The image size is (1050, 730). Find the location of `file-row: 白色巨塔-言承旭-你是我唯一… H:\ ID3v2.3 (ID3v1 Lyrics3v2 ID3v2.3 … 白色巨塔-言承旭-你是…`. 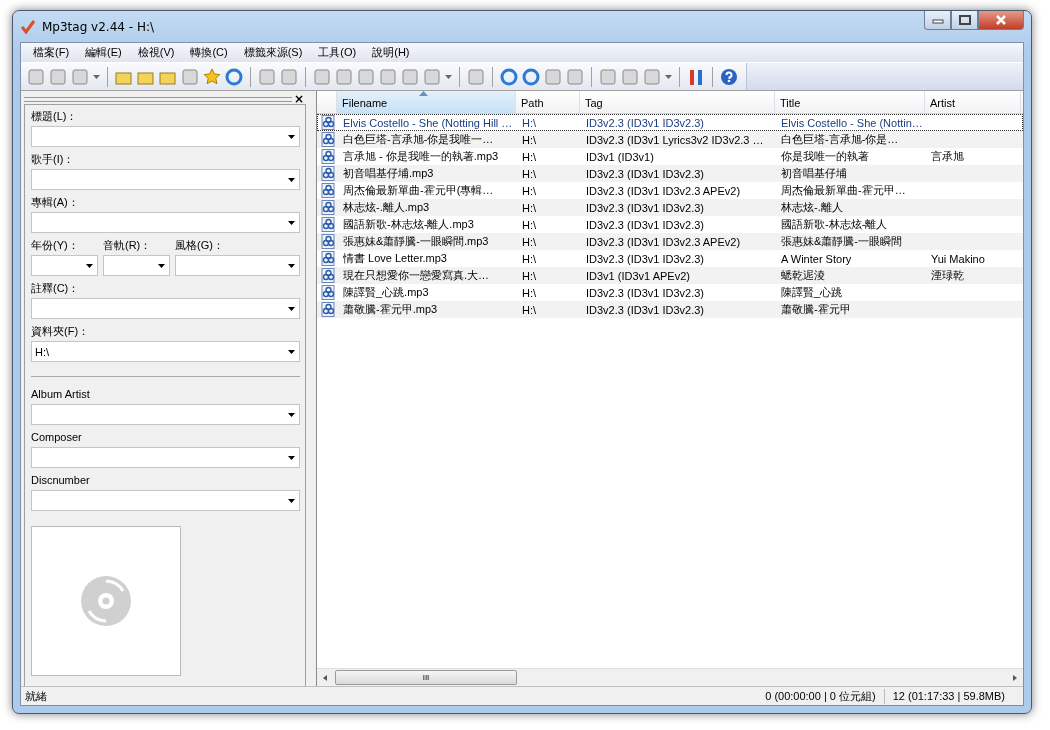

file-row: 白色巨塔-言承旭-你是我唯一… H:\ ID3v2.3 (ID3v1 Lyrics3v2 ID3v2.3 … 白色巨塔-言承旭-你是… is located at coordinates (670, 139).